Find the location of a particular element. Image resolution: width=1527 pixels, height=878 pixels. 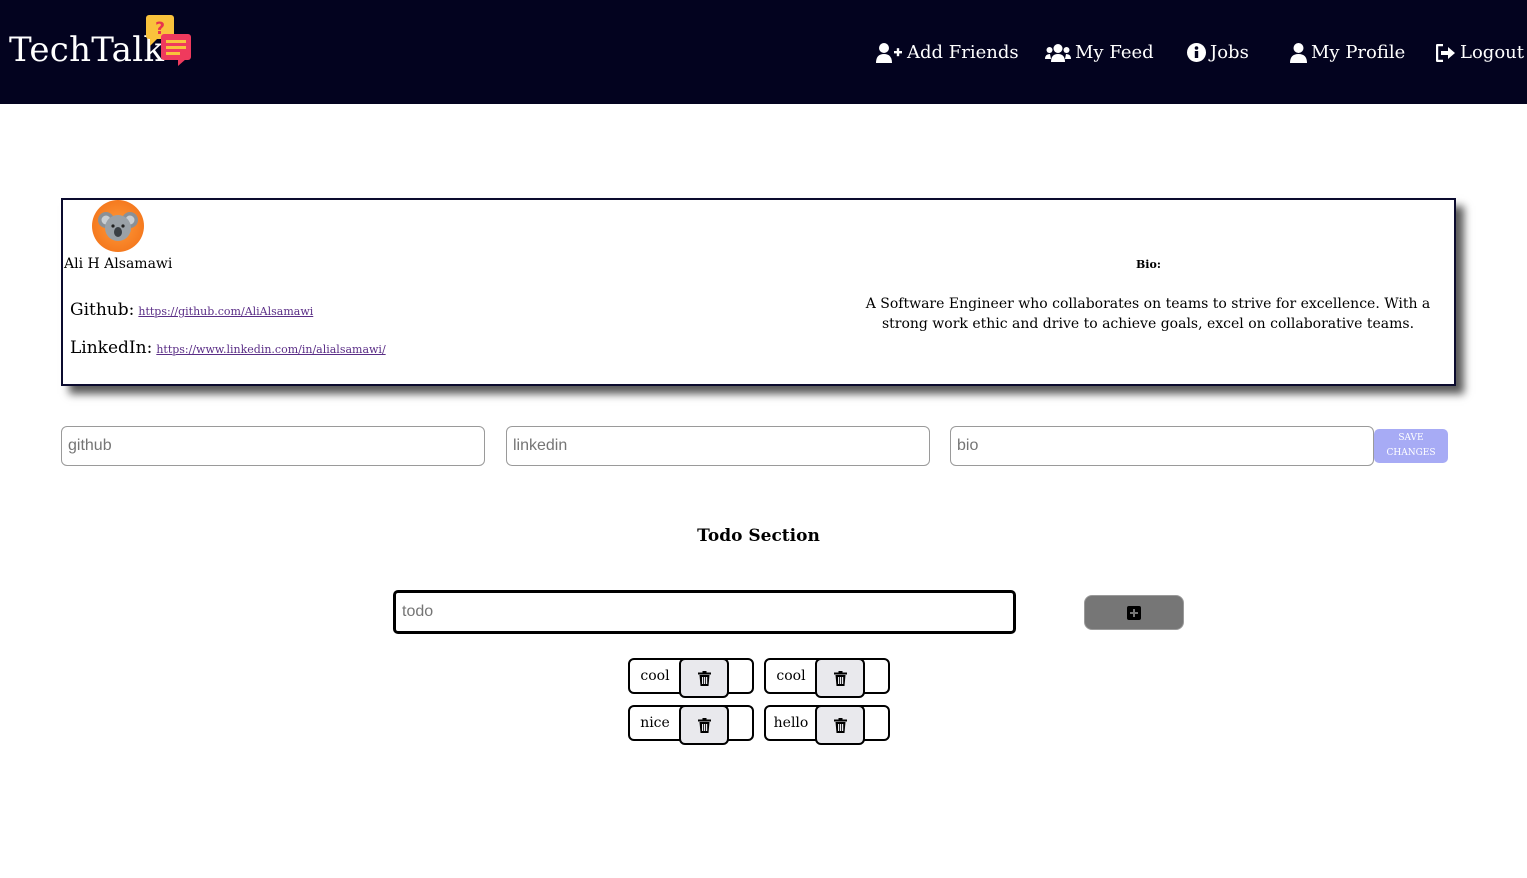

avatar is located at coordinates (118, 226).